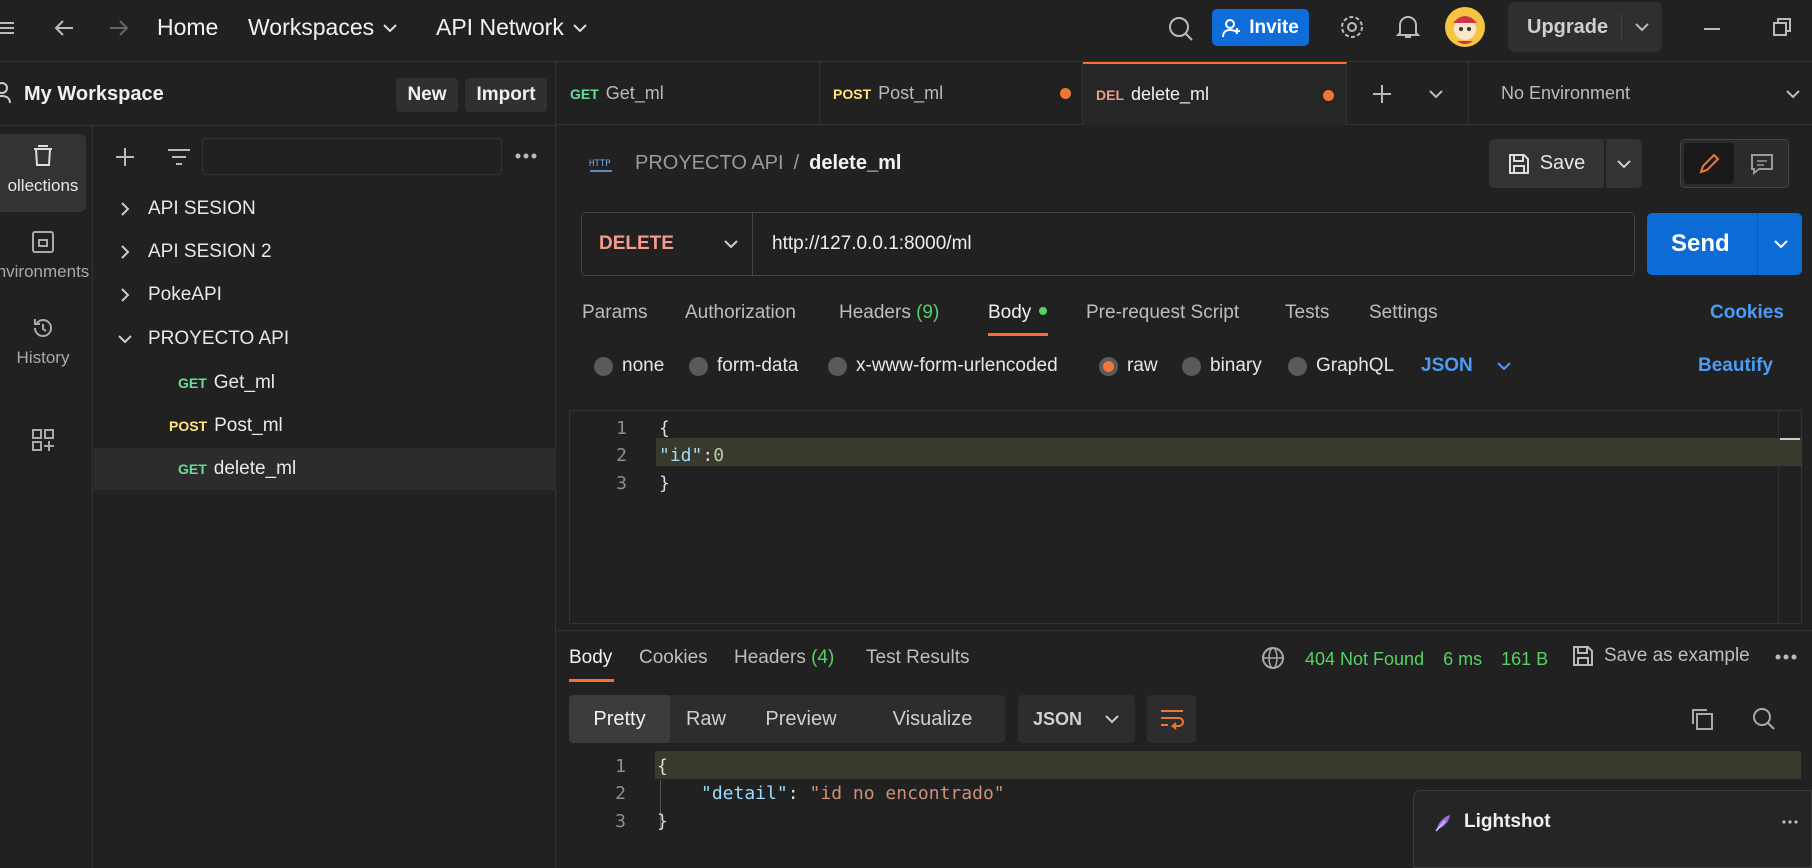 The width and height of the screenshot is (1812, 868). I want to click on save-options-button, so click(1624, 163).